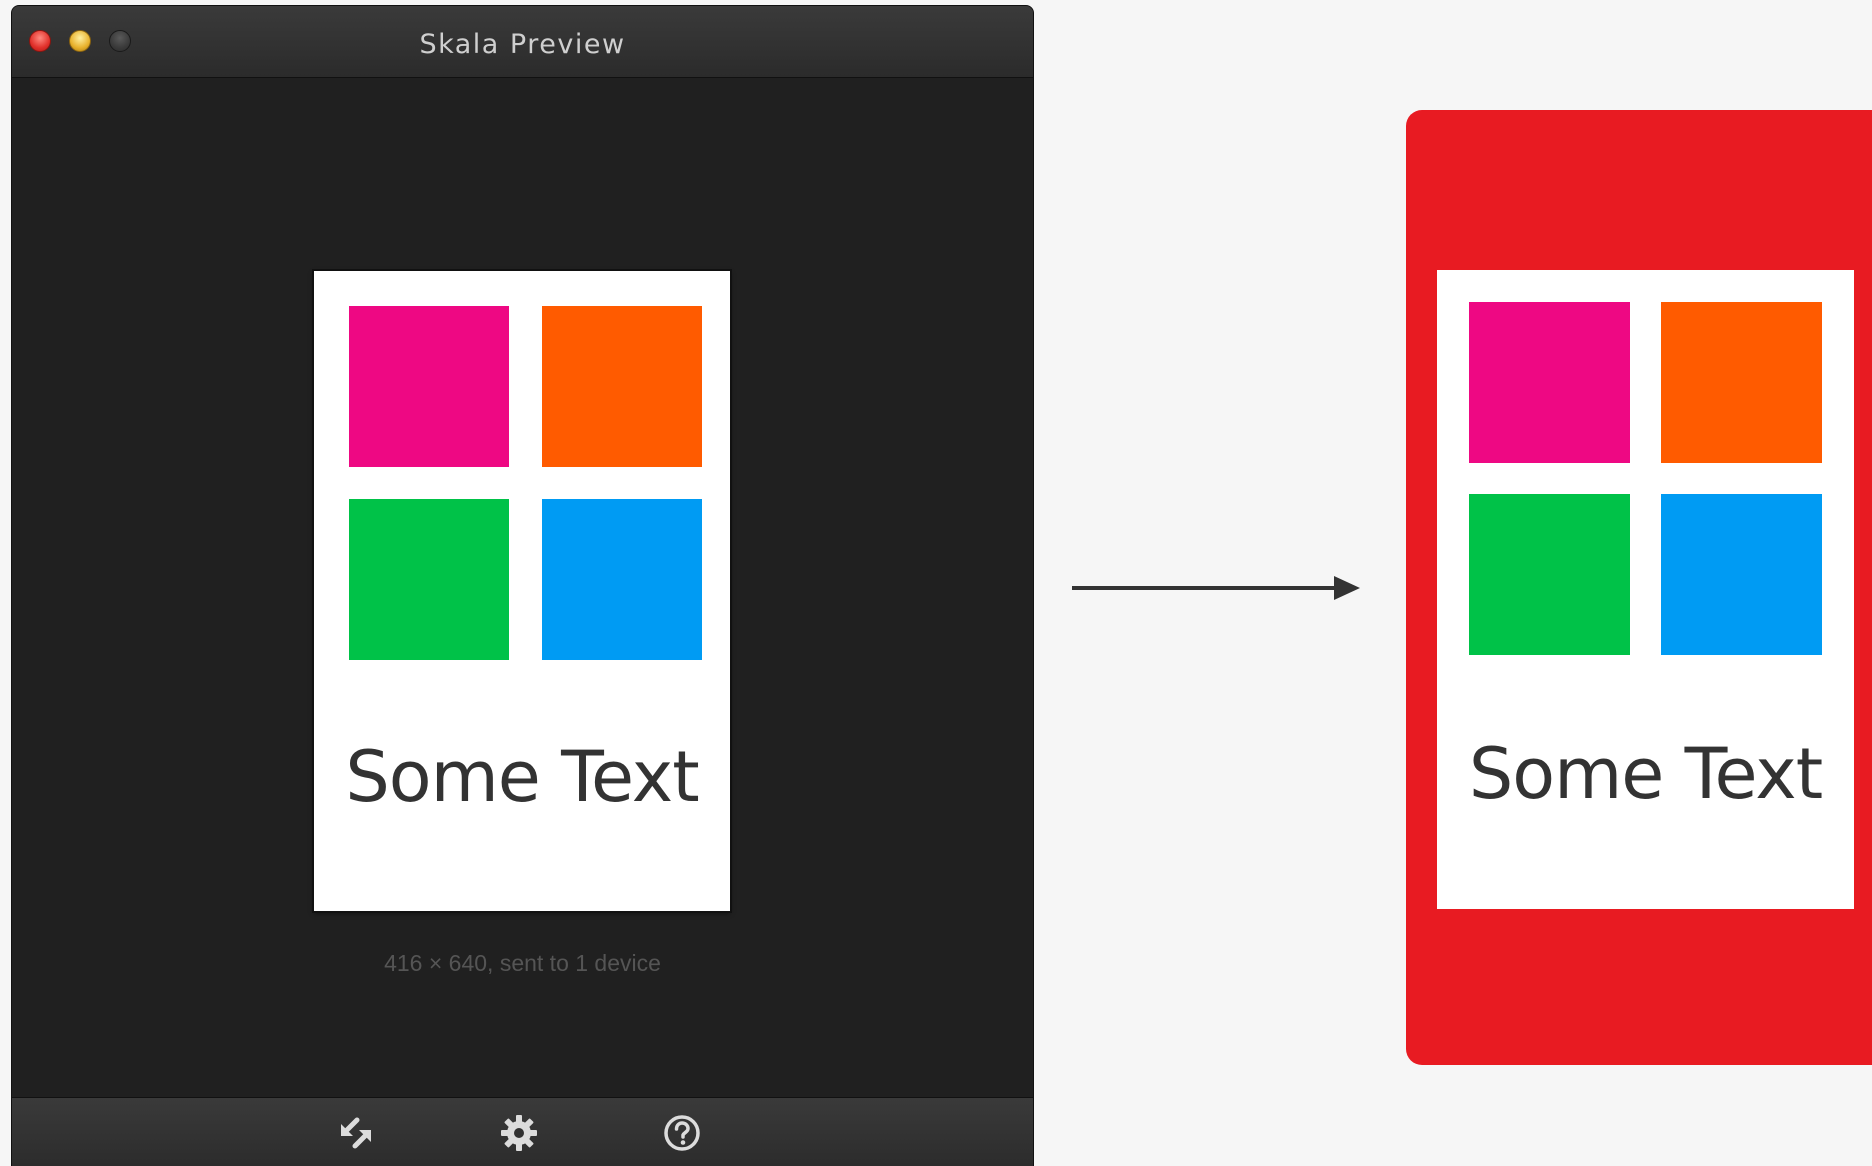 This screenshot has width=1872, height=1166. What do you see at coordinates (622, 579) in the screenshot?
I see `blue-square` at bounding box center [622, 579].